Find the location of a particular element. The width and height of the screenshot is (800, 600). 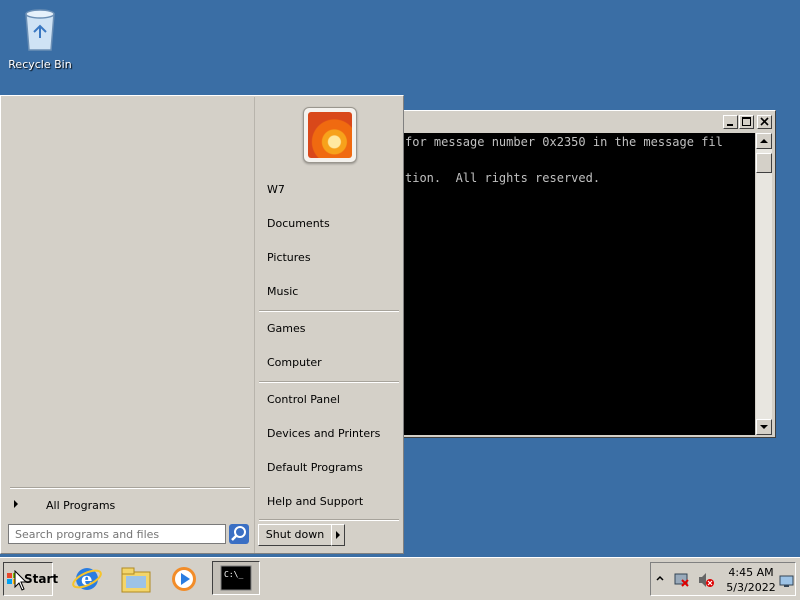

recycle-bin-label: Recycle Bin is located at coordinates (40, 64).